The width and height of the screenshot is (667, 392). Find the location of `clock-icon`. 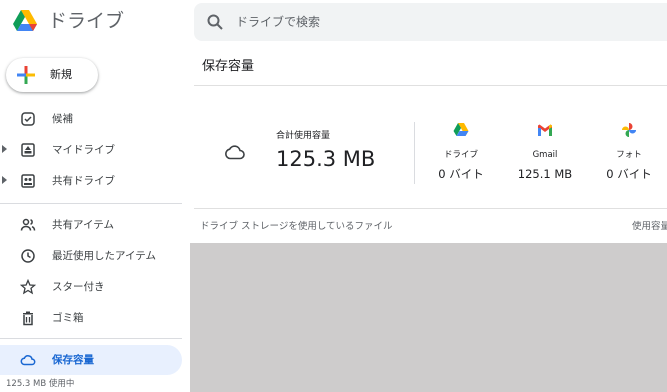

clock-icon is located at coordinates (28, 256).